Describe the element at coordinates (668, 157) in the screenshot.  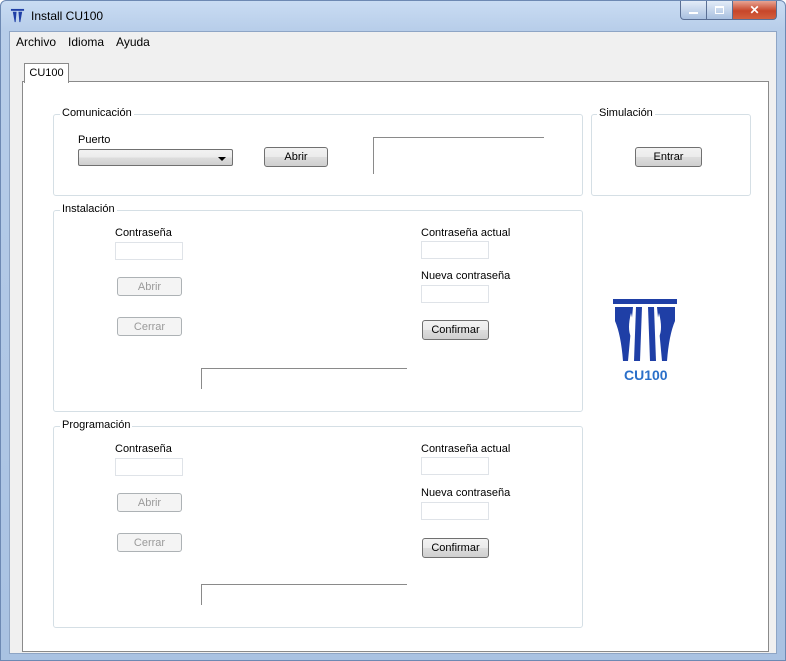
I see `entrar-button: Entrar` at that location.